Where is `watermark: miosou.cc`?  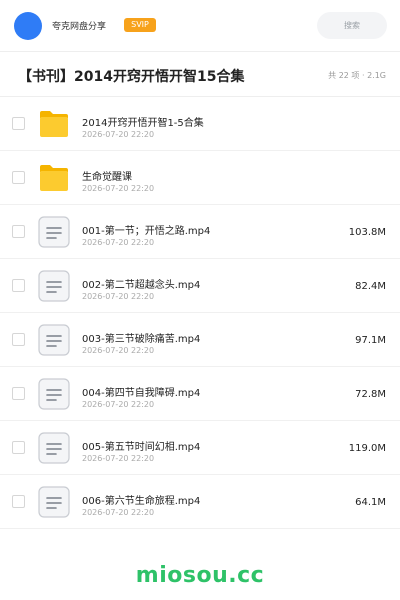 watermark: miosou.cc is located at coordinates (200, 575).